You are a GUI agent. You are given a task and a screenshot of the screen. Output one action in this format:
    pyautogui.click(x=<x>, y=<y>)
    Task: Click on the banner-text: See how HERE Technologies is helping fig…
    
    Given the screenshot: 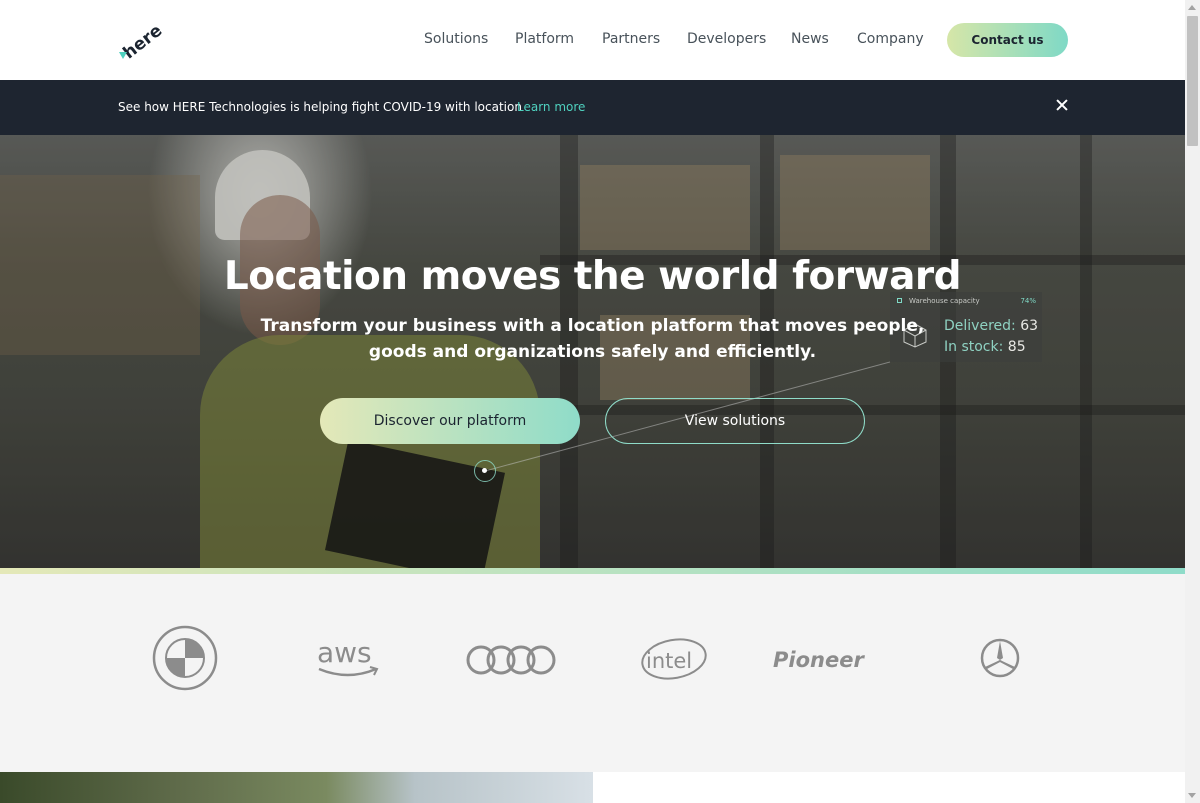 What is the action you would take?
    pyautogui.click(x=320, y=107)
    